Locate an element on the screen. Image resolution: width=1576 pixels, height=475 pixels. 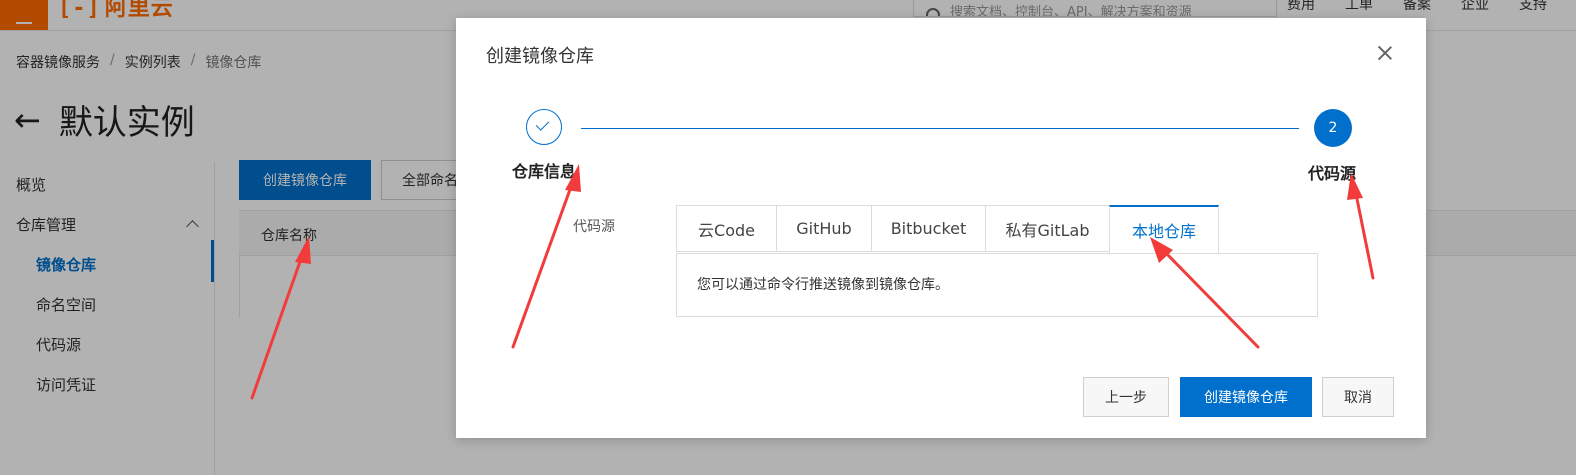
cancel-button: 取消 is located at coordinates (1358, 397).